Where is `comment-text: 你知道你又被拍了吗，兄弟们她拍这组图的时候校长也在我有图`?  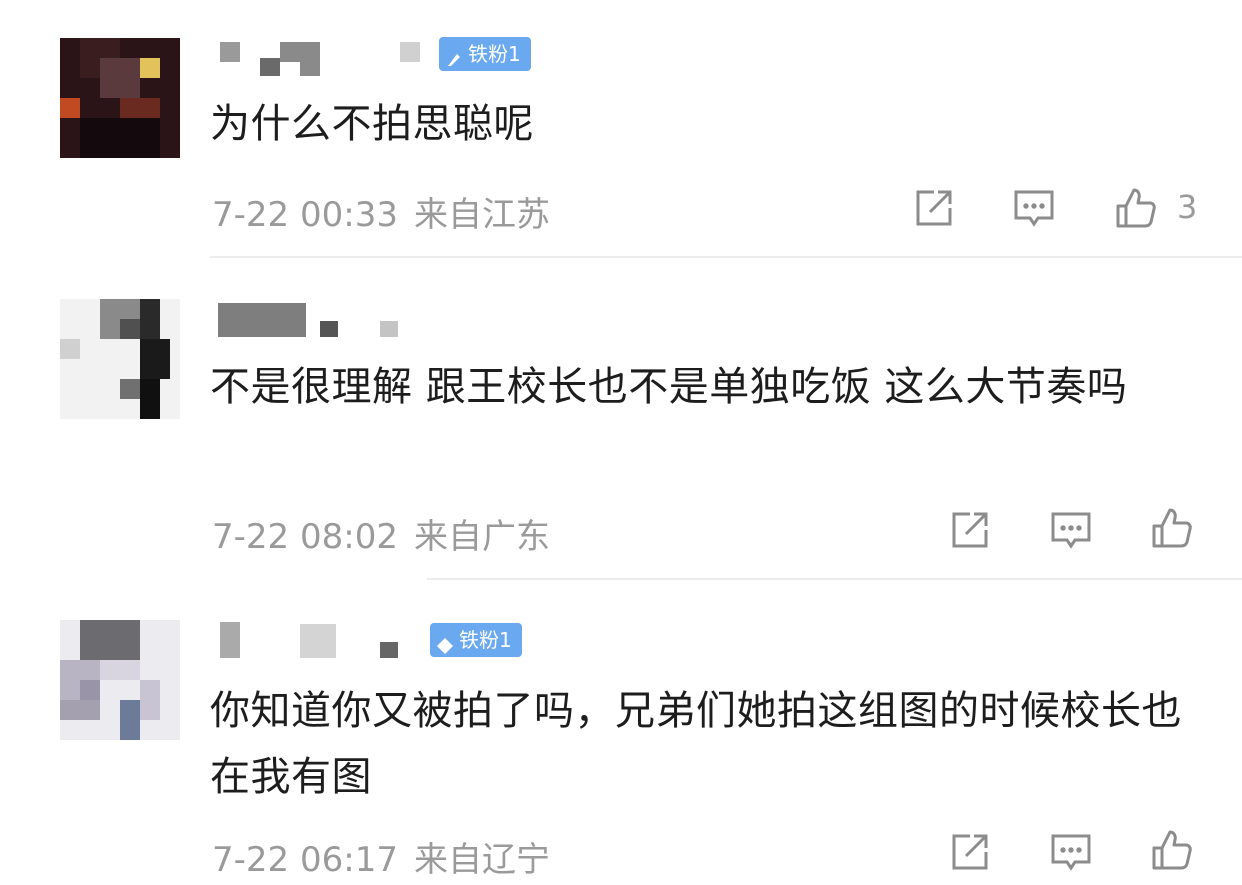 comment-text: 你知道你又被拍了吗，兄弟们她拍这组图的时候校长也在我有图 is located at coordinates (696, 744).